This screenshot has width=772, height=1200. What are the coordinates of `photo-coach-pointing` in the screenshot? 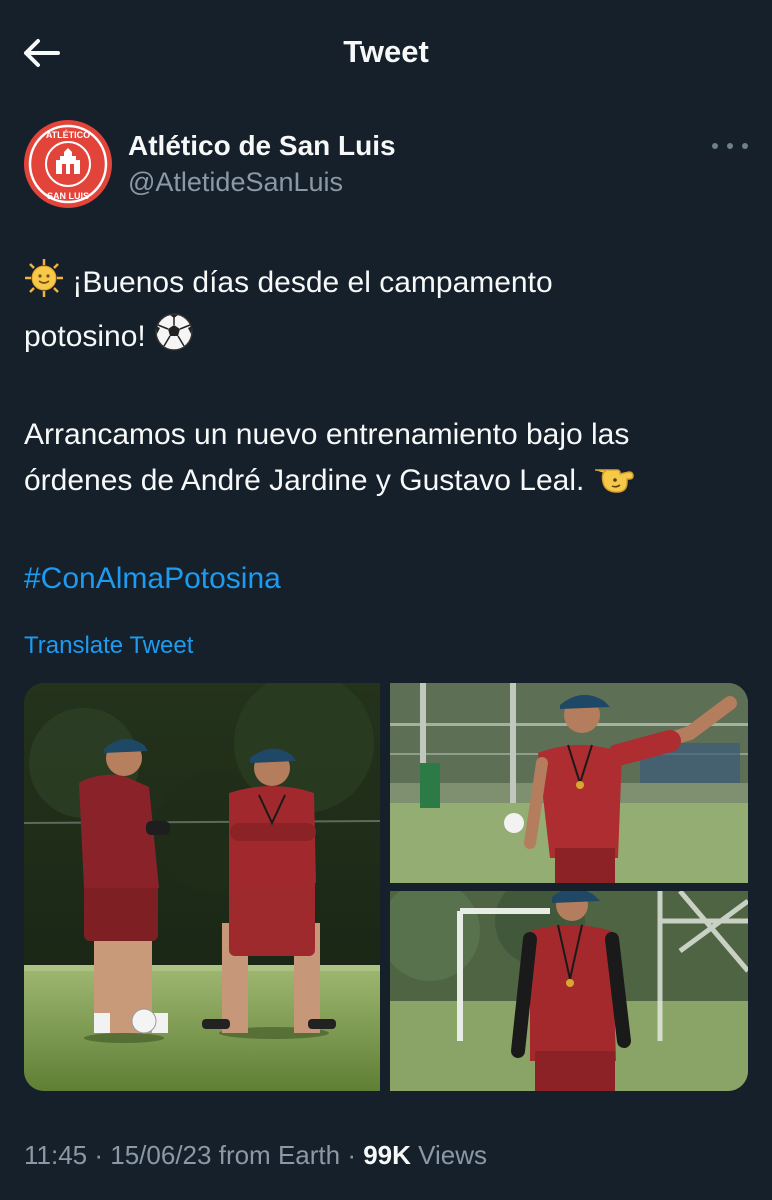 It's located at (569, 783).